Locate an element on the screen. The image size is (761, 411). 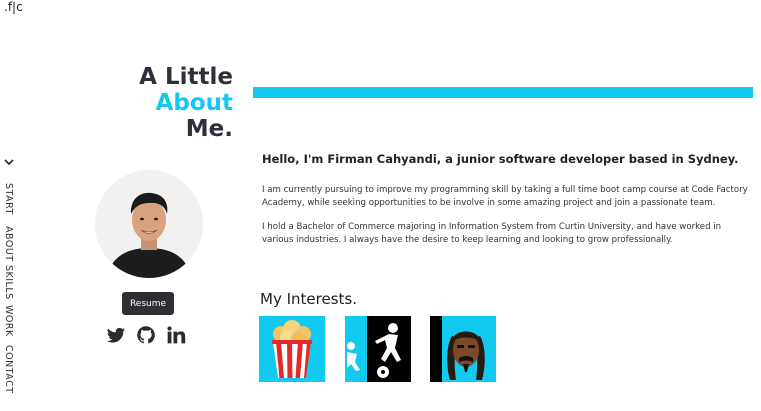
site-logo: .f|c is located at coordinates (13, 7).